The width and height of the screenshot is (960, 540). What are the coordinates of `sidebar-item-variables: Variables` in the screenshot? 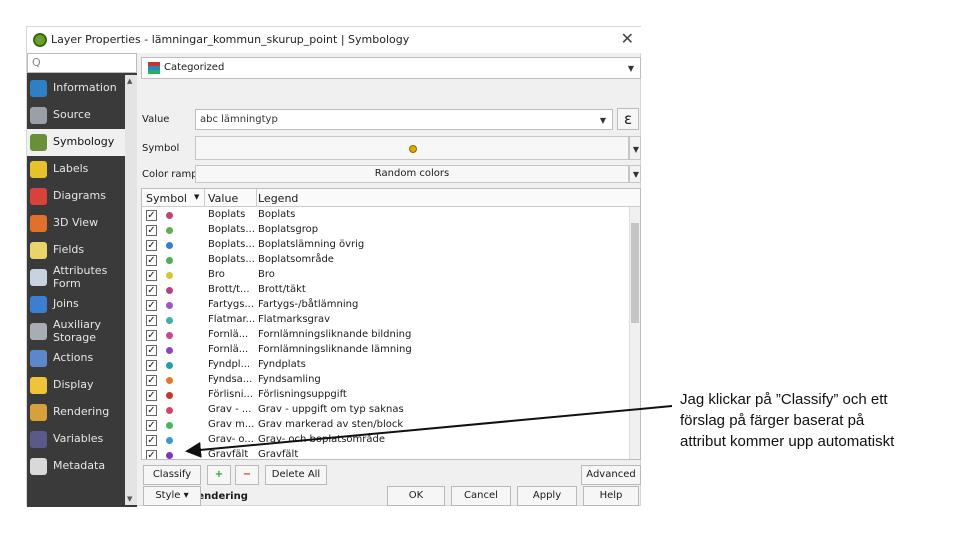 It's located at (82, 439).